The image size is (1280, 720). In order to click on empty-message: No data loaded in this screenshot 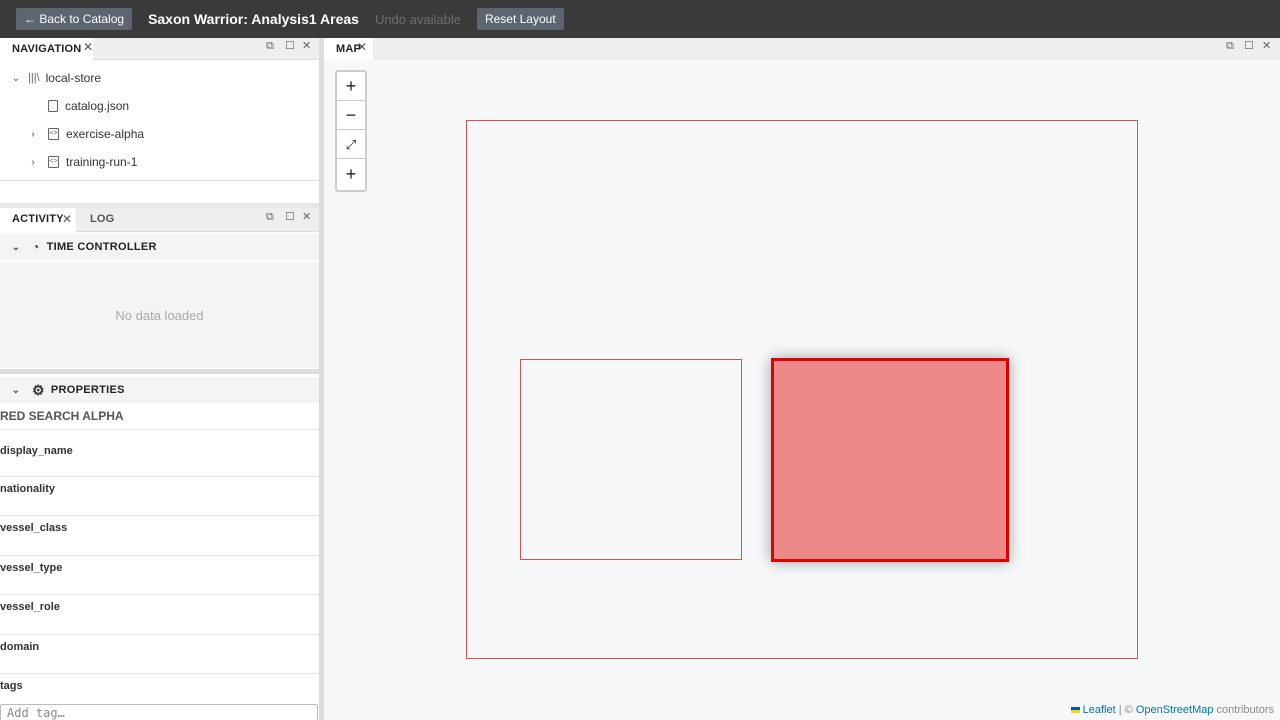, I will do `click(159, 315)`.